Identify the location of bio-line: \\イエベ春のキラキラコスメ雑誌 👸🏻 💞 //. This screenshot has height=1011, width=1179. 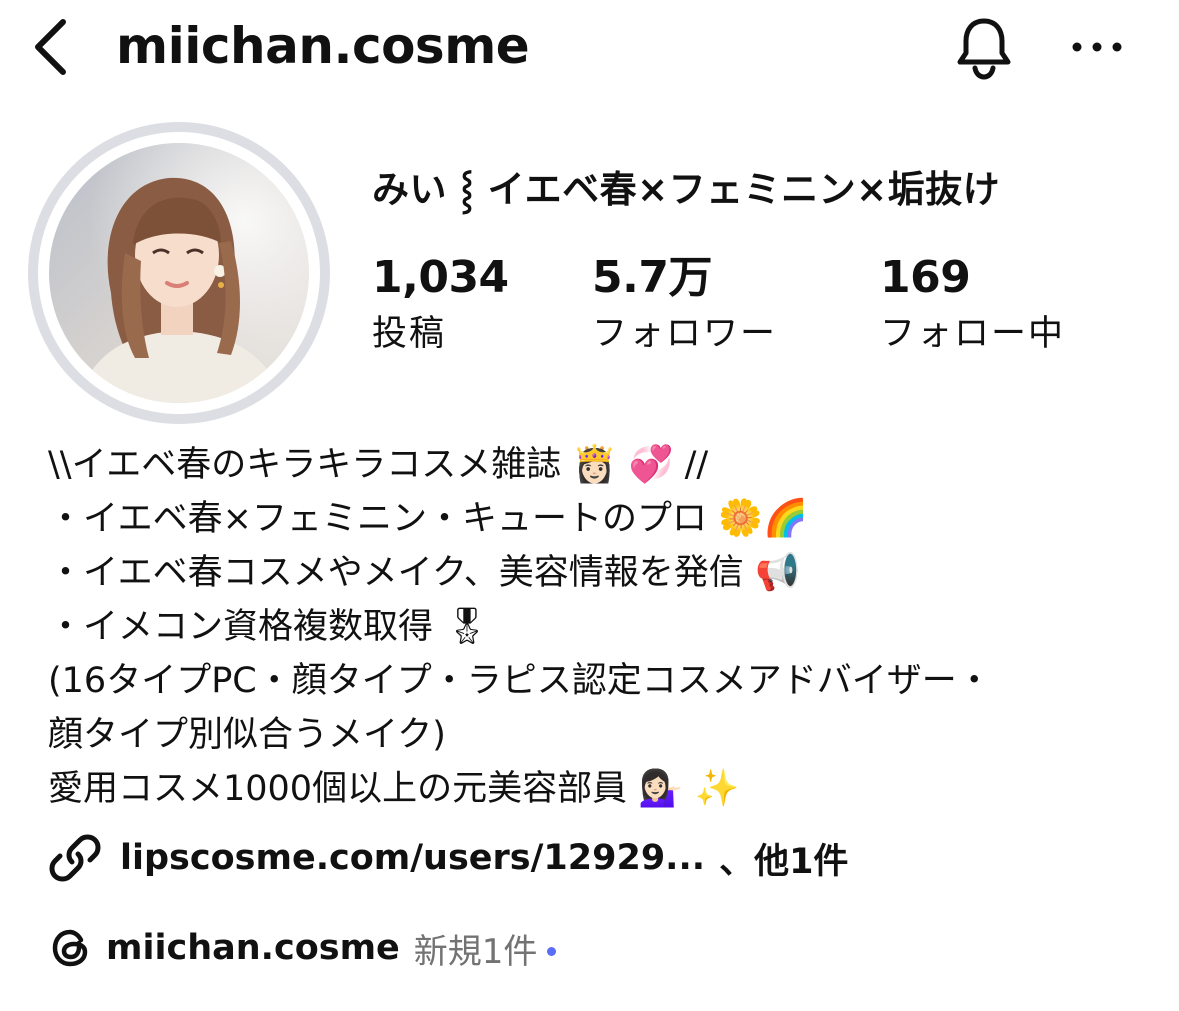
(598, 465).